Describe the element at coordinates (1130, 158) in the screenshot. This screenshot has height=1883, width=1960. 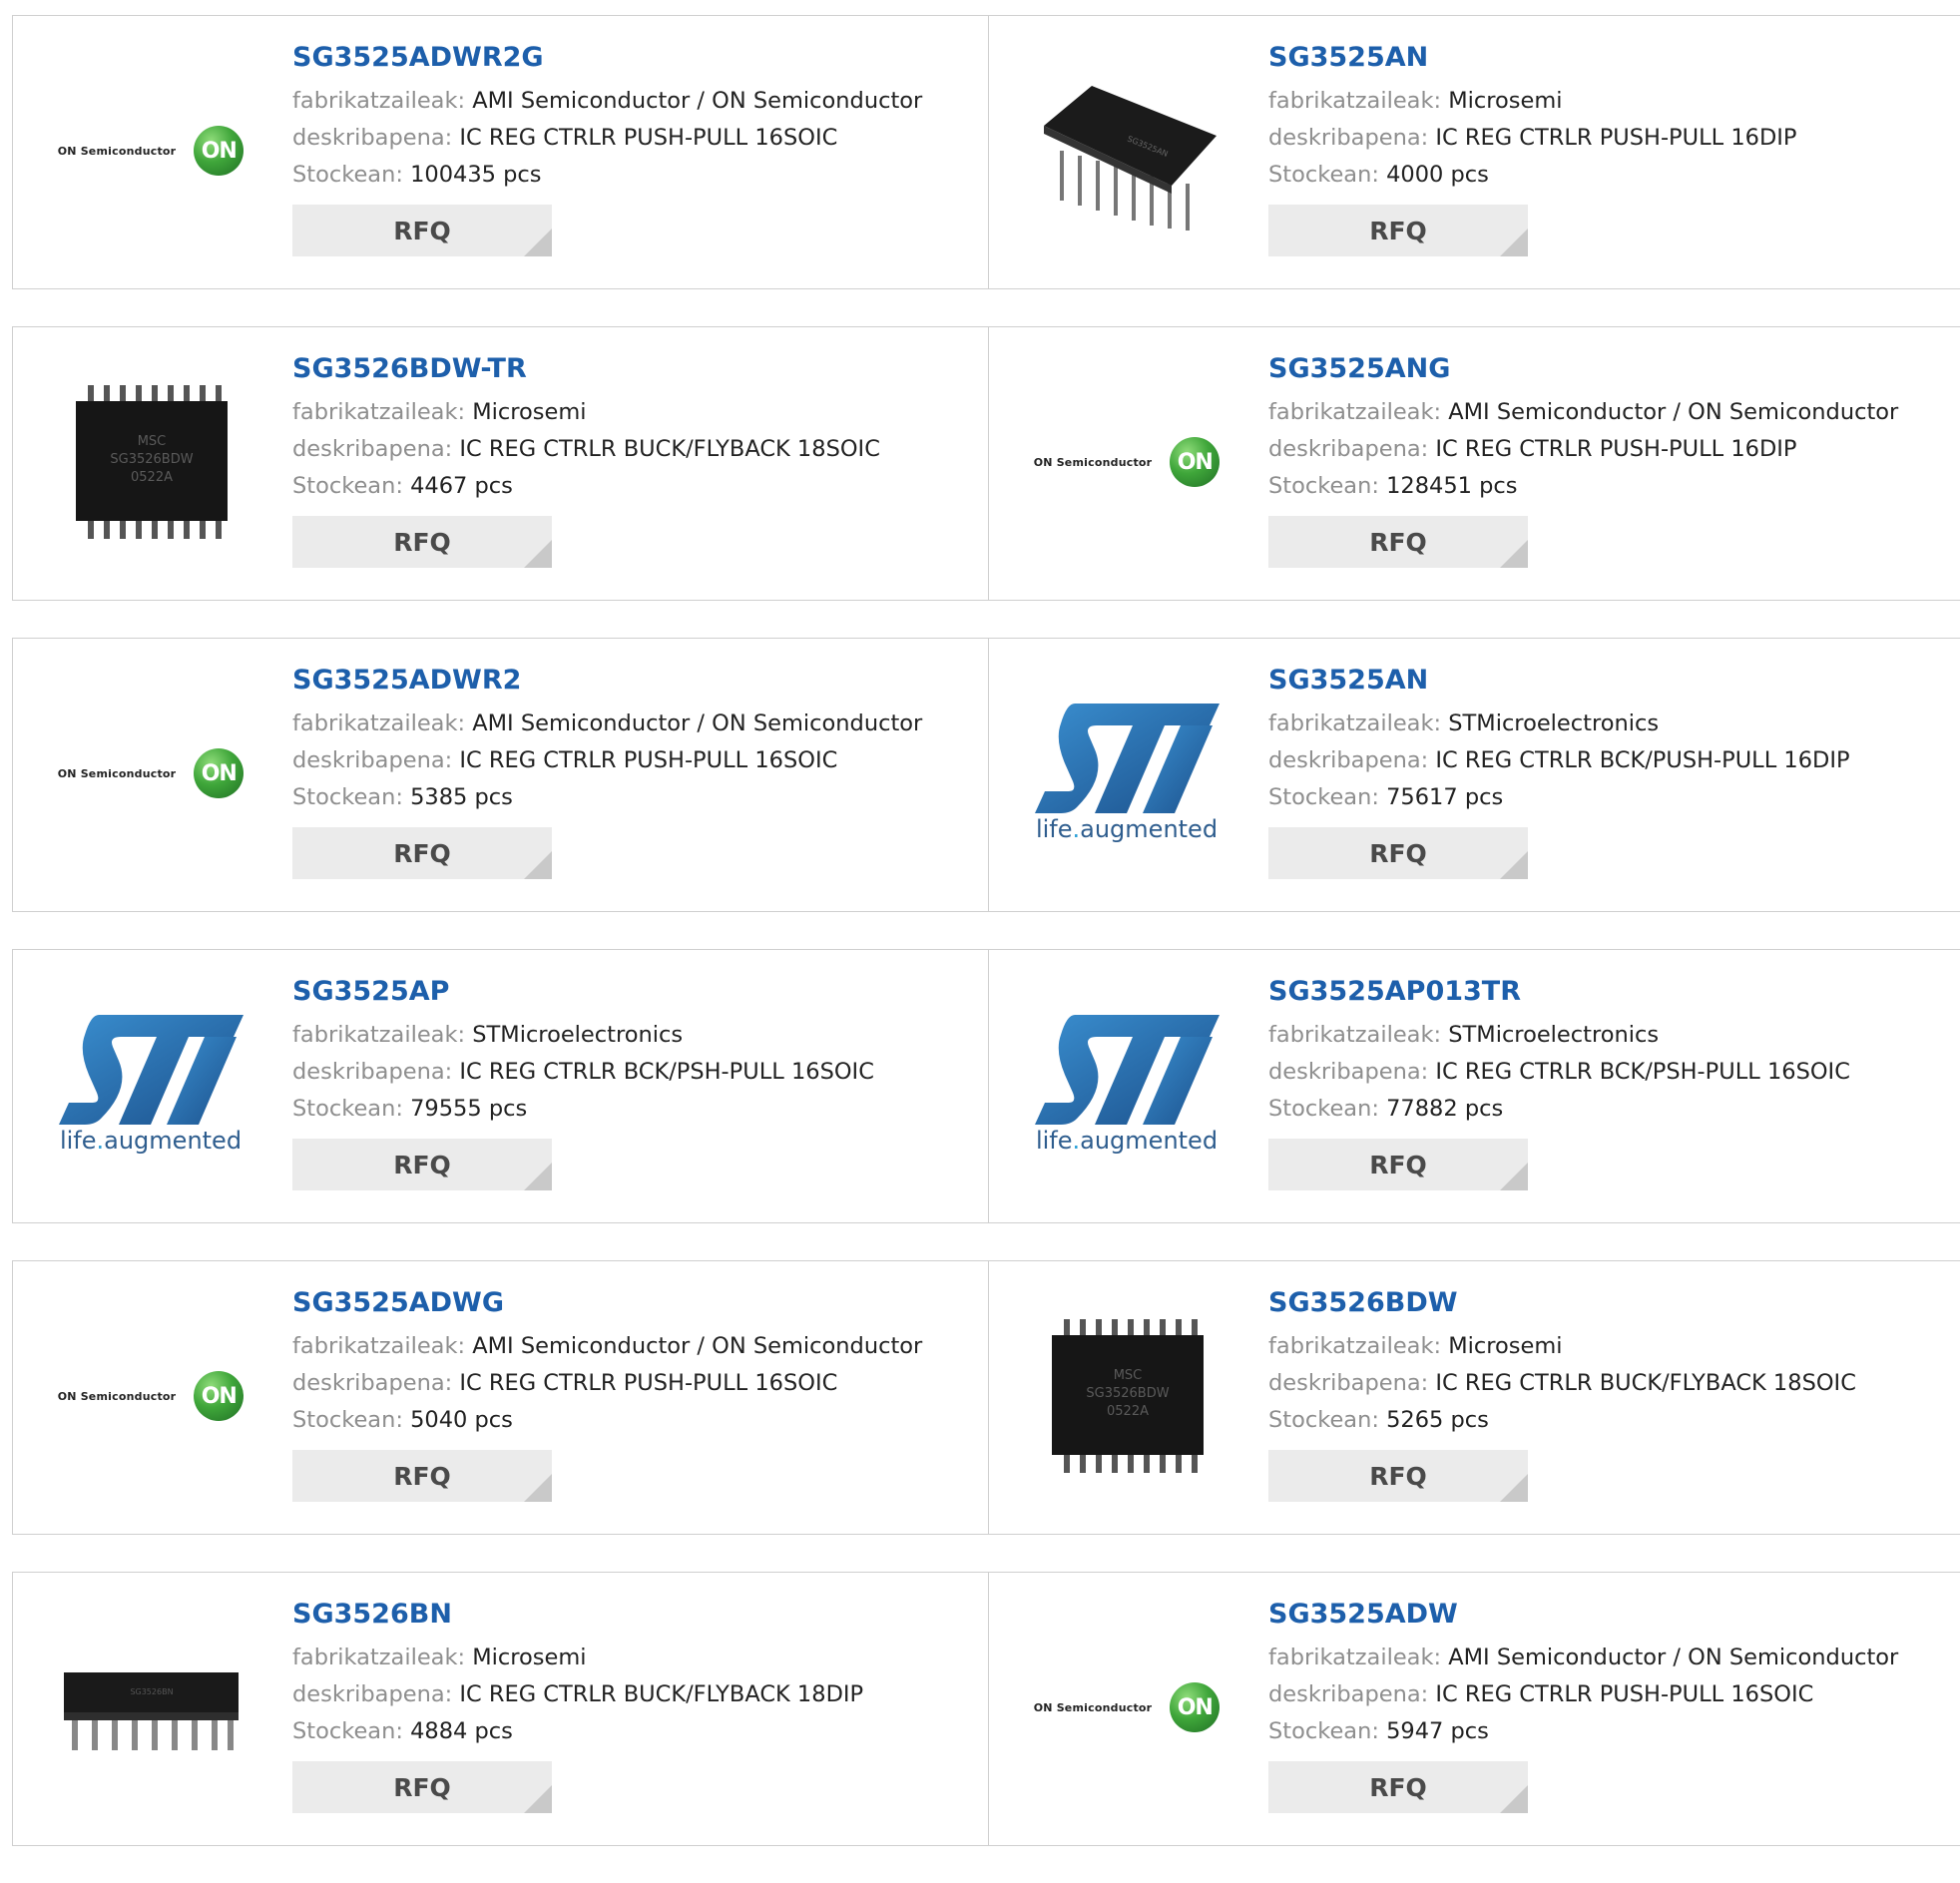
I see `dip16-chip-image: SG3525AN` at that location.